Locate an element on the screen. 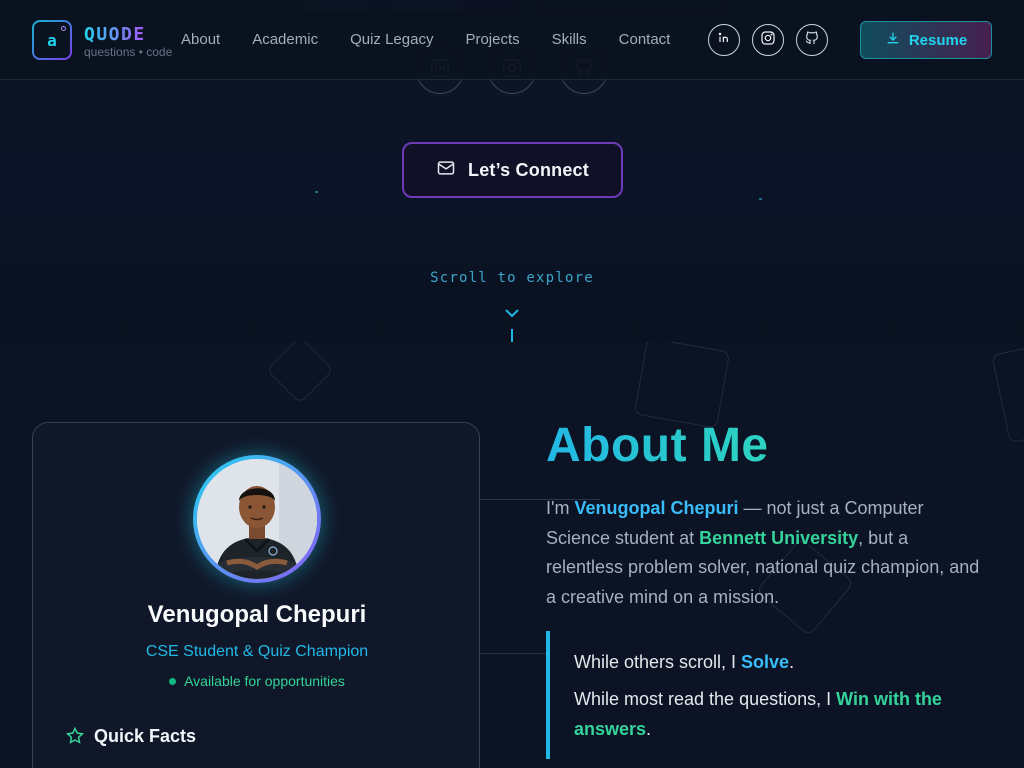 Image resolution: width=1024 pixels, height=768 pixels. avatar is located at coordinates (257, 519).